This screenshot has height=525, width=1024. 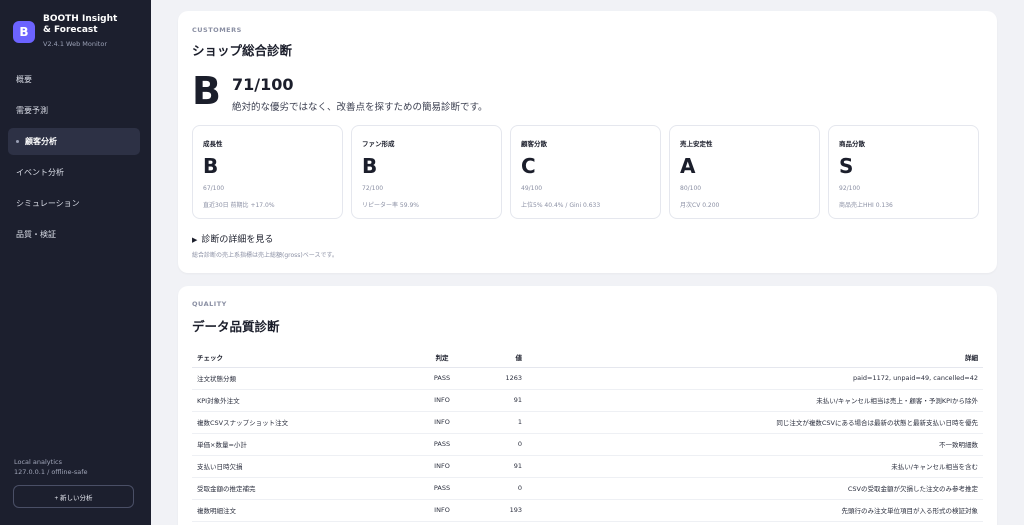 What do you see at coordinates (74, 172) in the screenshot?
I see `nav-item-events: イベント分析` at bounding box center [74, 172].